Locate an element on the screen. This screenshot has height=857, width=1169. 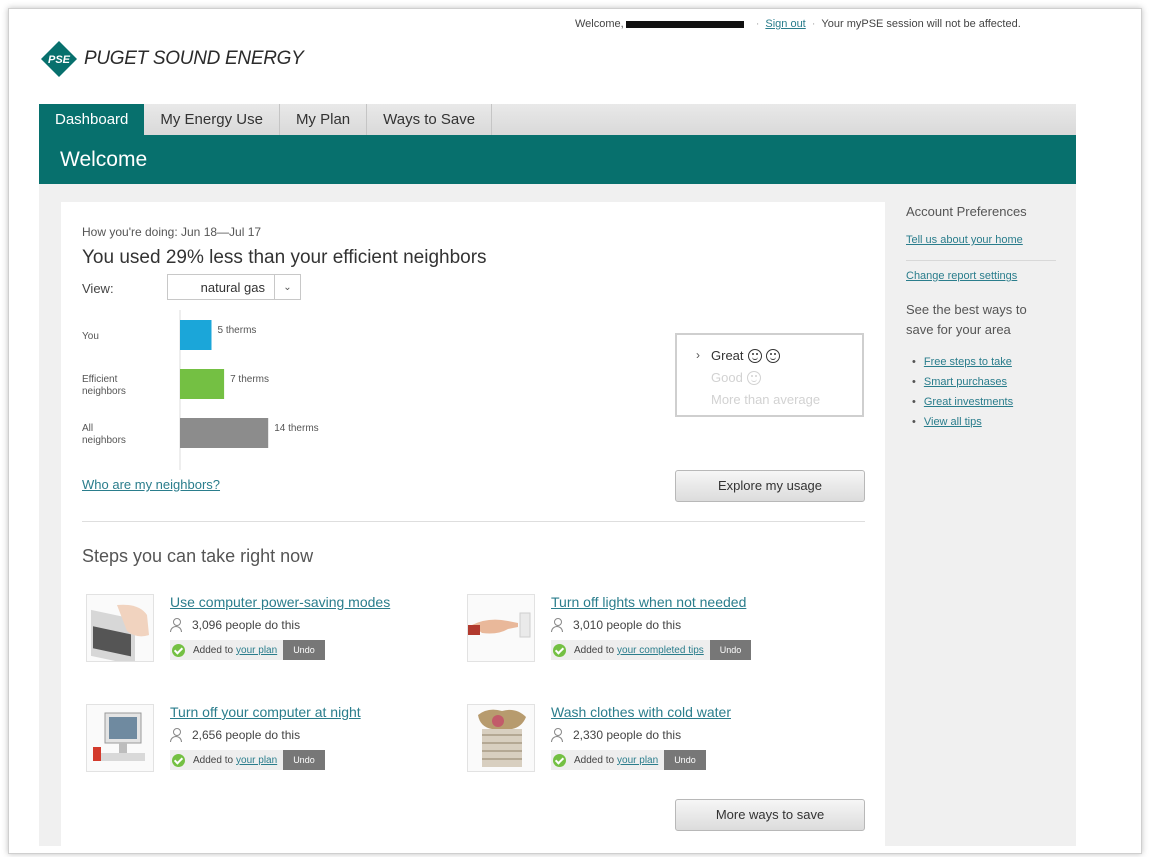
pse-diamond-icon: PSE is located at coordinates (59, 59).